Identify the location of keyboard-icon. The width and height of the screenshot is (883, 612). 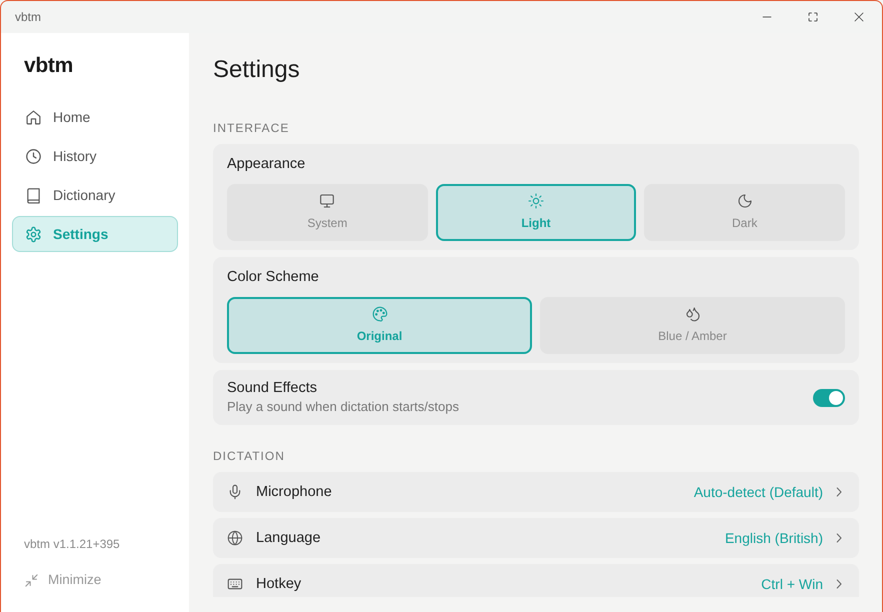
(235, 584).